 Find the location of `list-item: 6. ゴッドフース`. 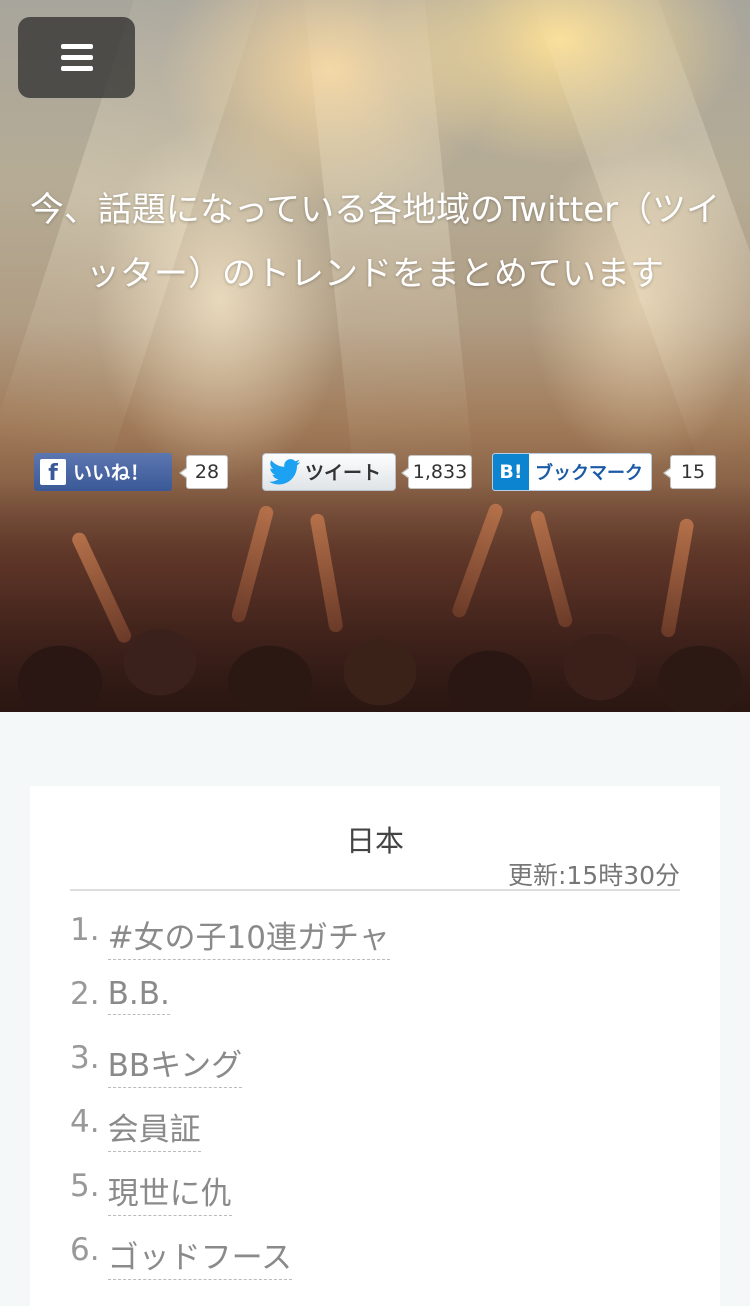

list-item: 6. ゴッドフース is located at coordinates (375, 1264).